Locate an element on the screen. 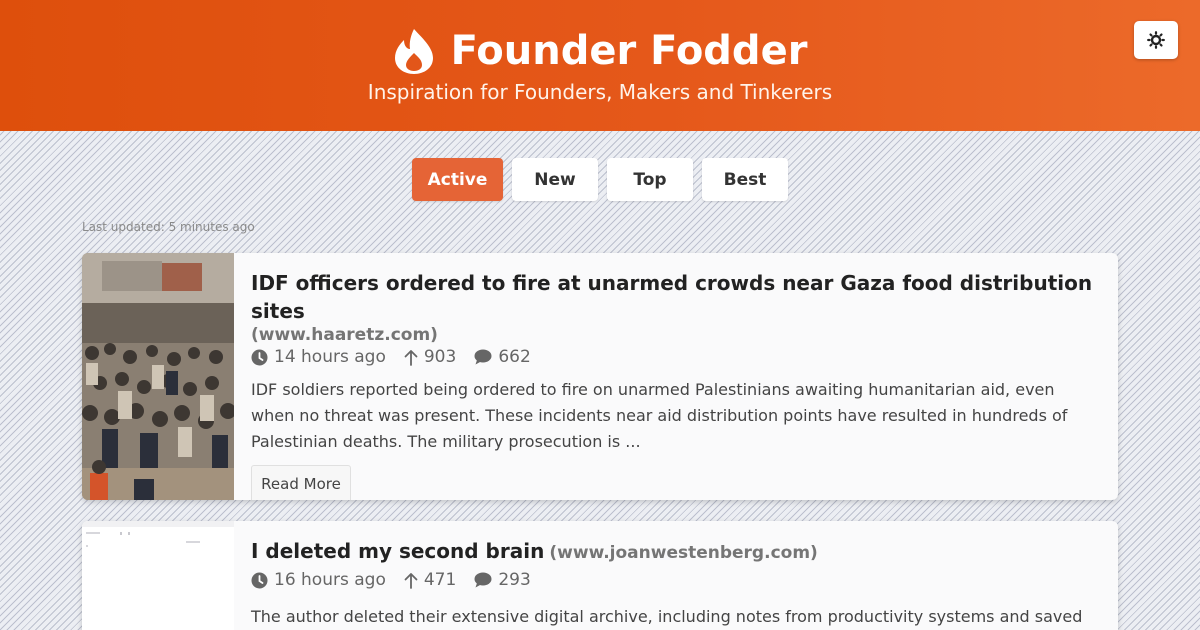  story-comments: 662 is located at coordinates (502, 357).